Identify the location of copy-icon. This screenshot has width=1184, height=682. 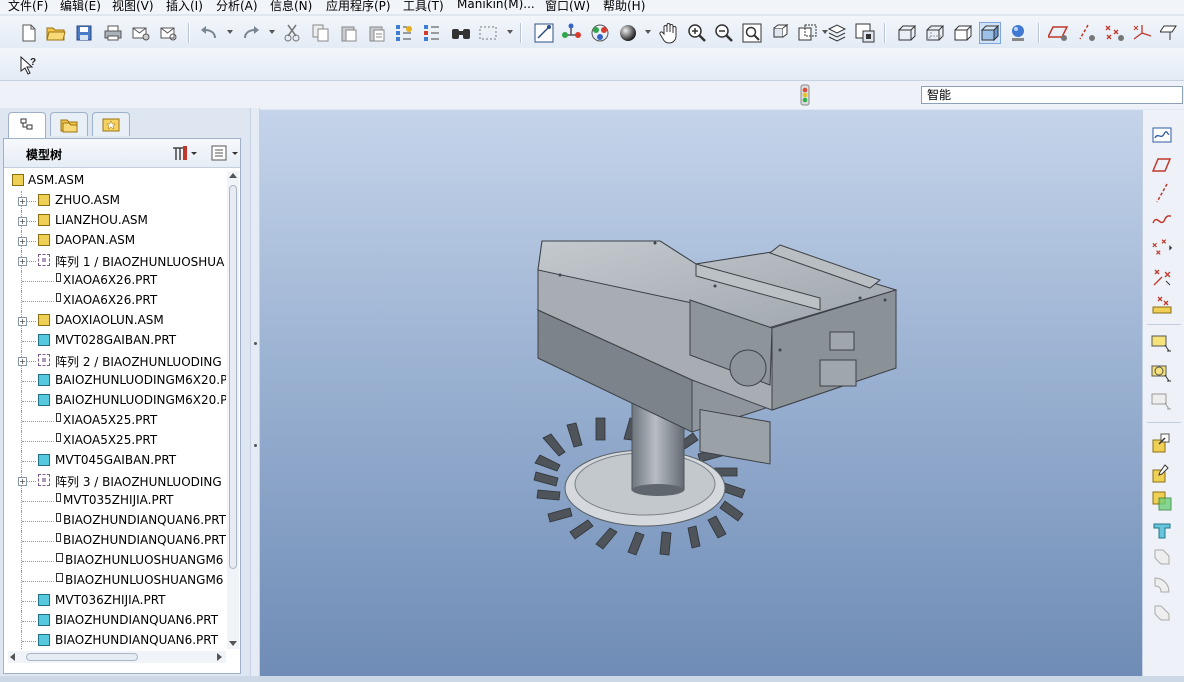
(321, 33).